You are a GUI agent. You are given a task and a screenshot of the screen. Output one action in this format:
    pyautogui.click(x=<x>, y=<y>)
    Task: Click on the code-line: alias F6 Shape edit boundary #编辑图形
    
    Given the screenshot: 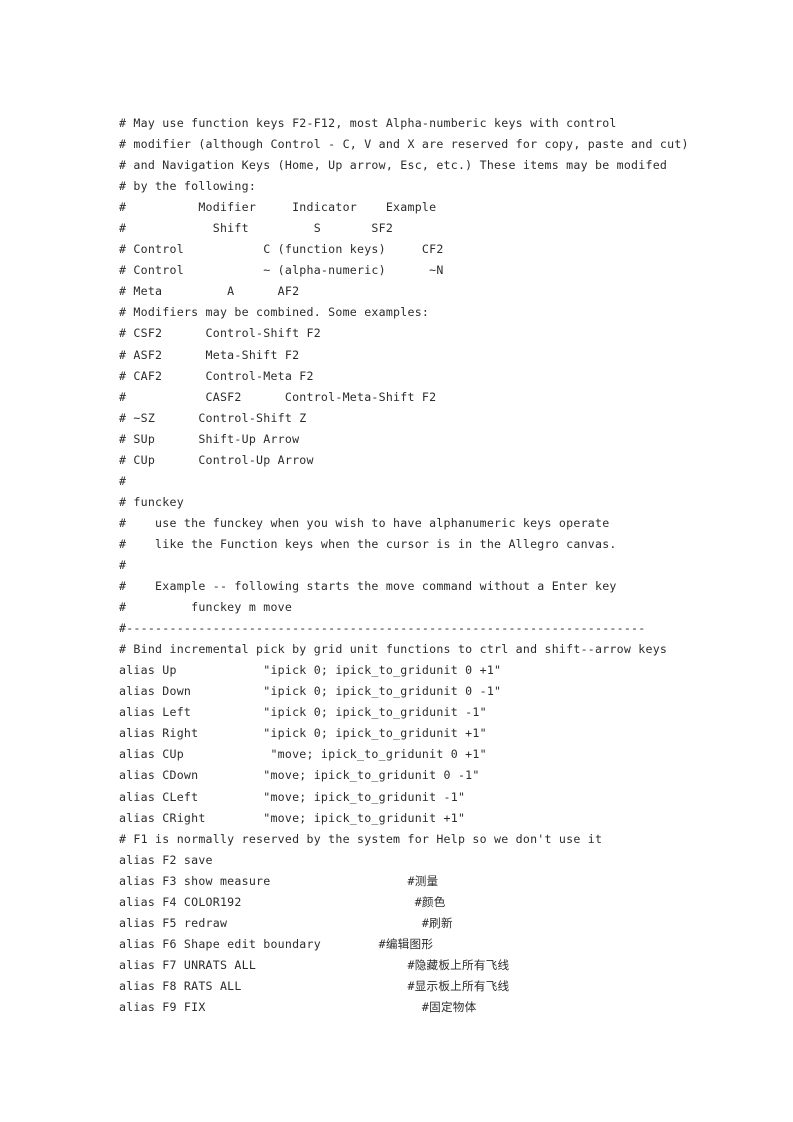 What is the action you would take?
    pyautogui.click(x=276, y=943)
    